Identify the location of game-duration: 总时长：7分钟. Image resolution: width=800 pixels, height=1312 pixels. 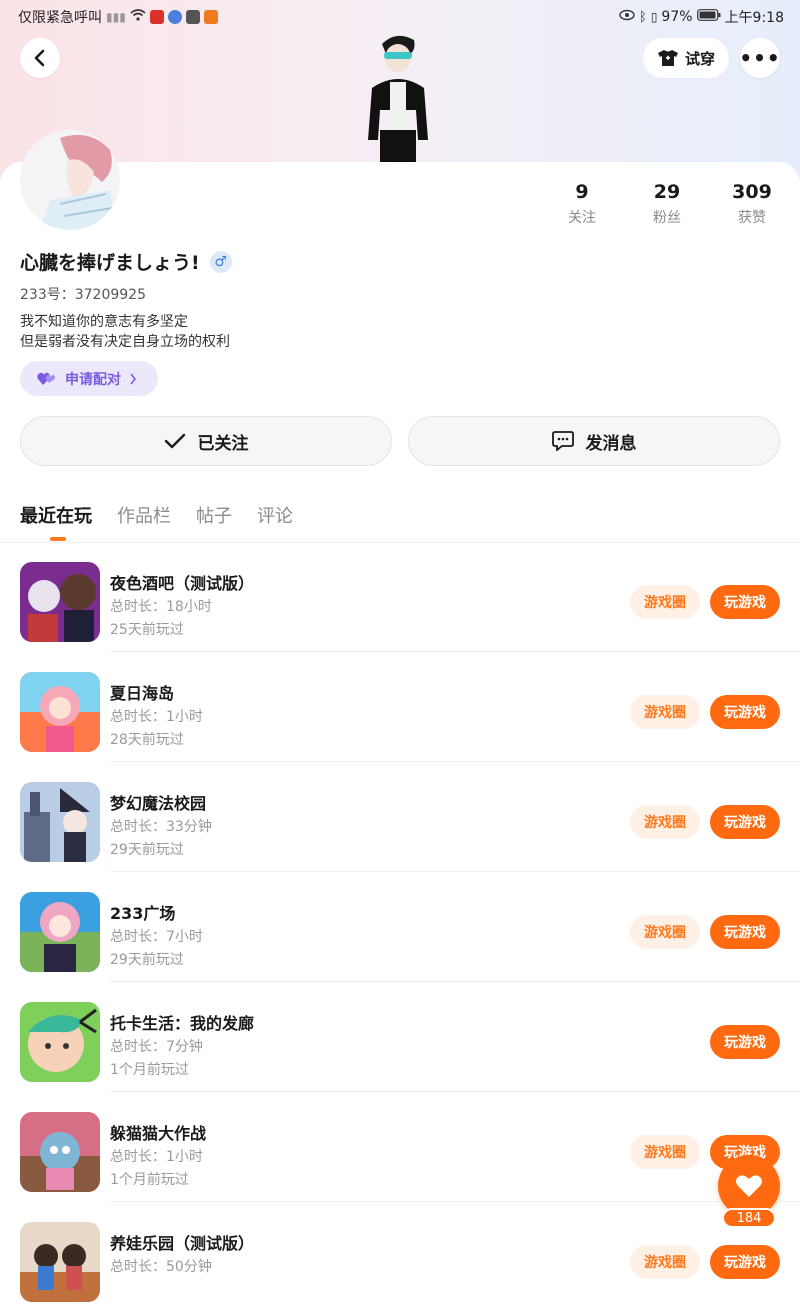
(156, 1047).